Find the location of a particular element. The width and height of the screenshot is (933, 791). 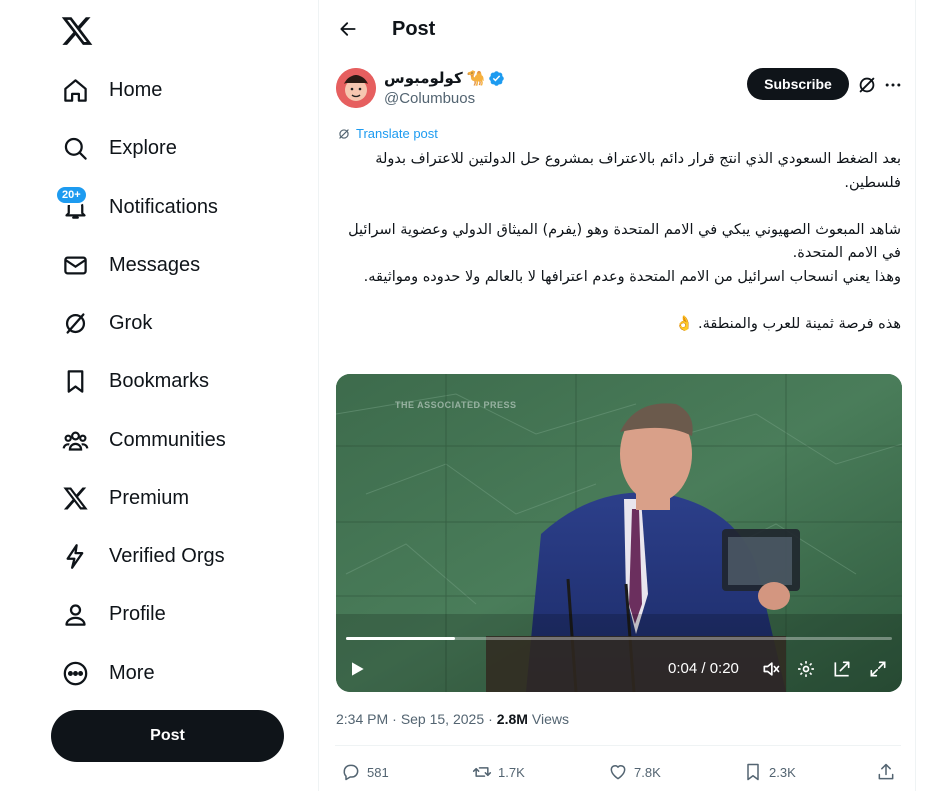

play-icon is located at coordinates (357, 669).